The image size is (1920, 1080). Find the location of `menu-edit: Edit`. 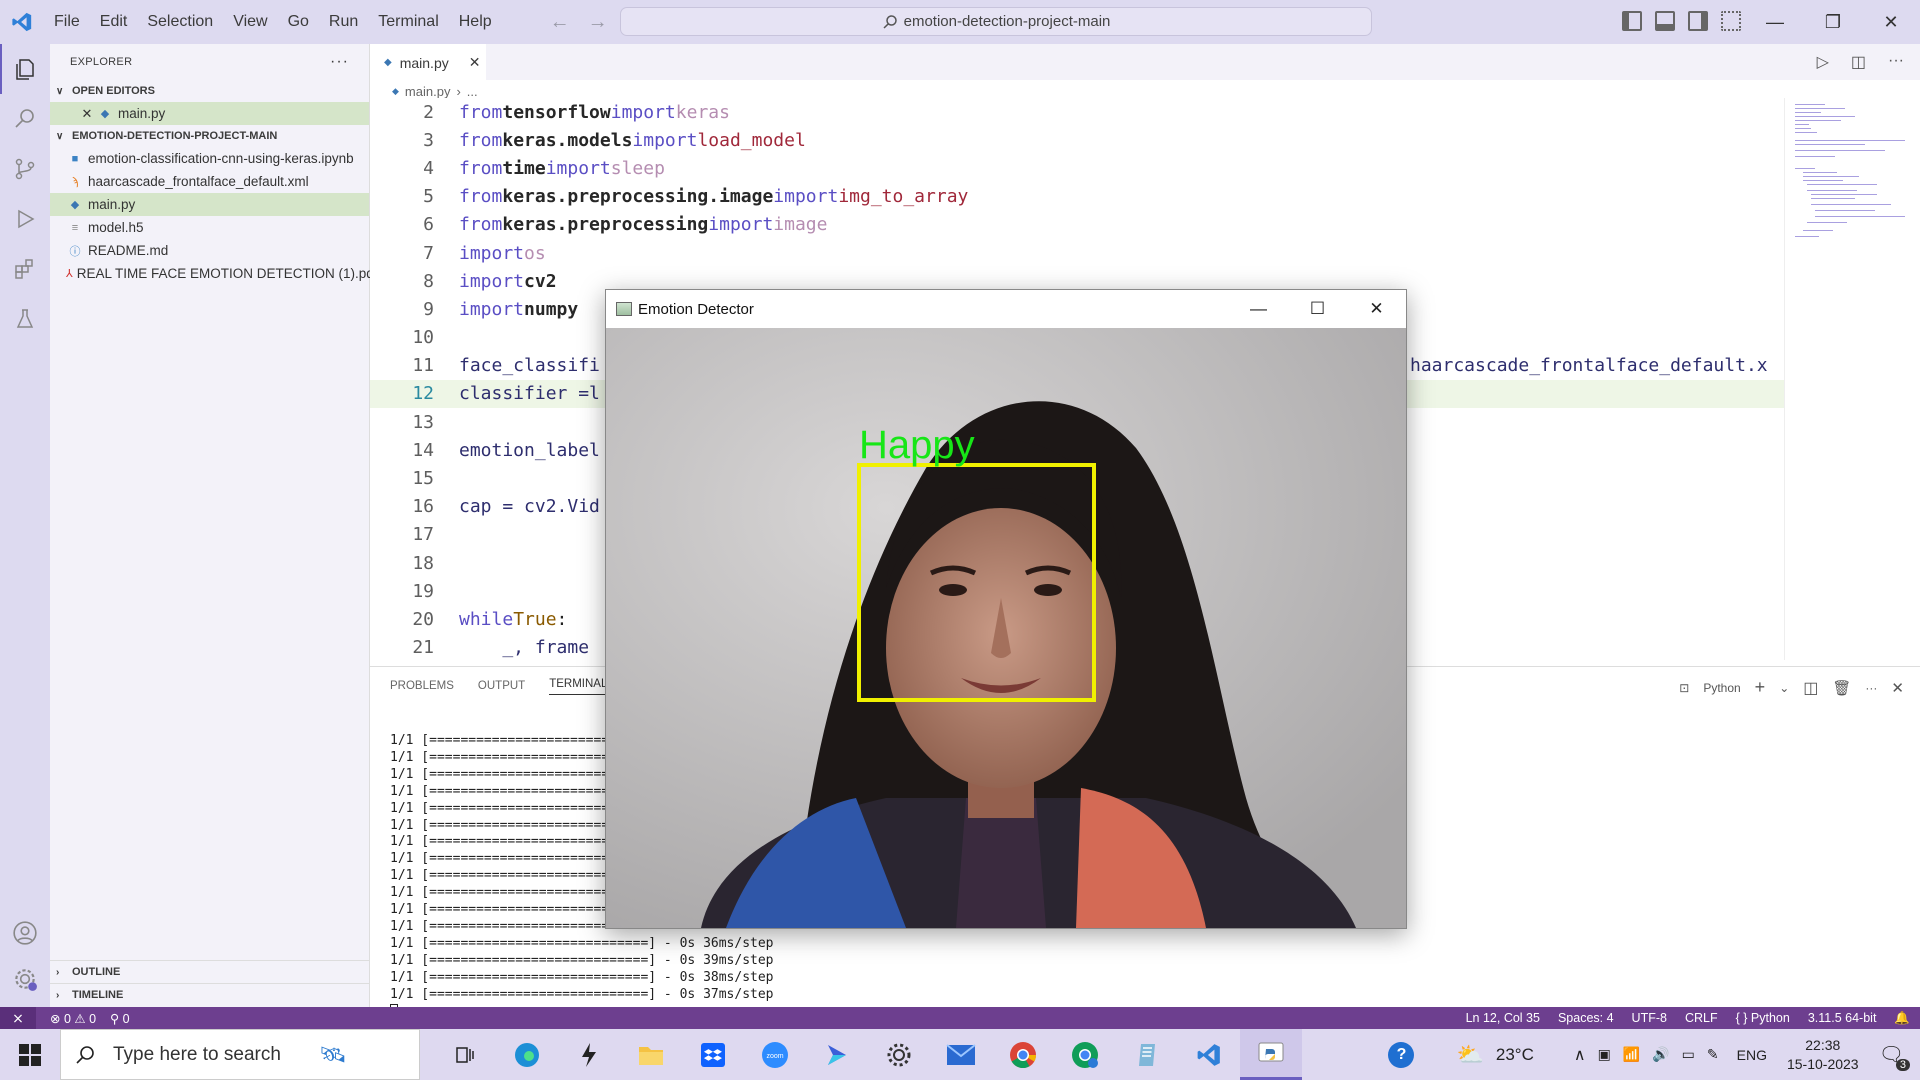

menu-edit: Edit is located at coordinates (114, 22).